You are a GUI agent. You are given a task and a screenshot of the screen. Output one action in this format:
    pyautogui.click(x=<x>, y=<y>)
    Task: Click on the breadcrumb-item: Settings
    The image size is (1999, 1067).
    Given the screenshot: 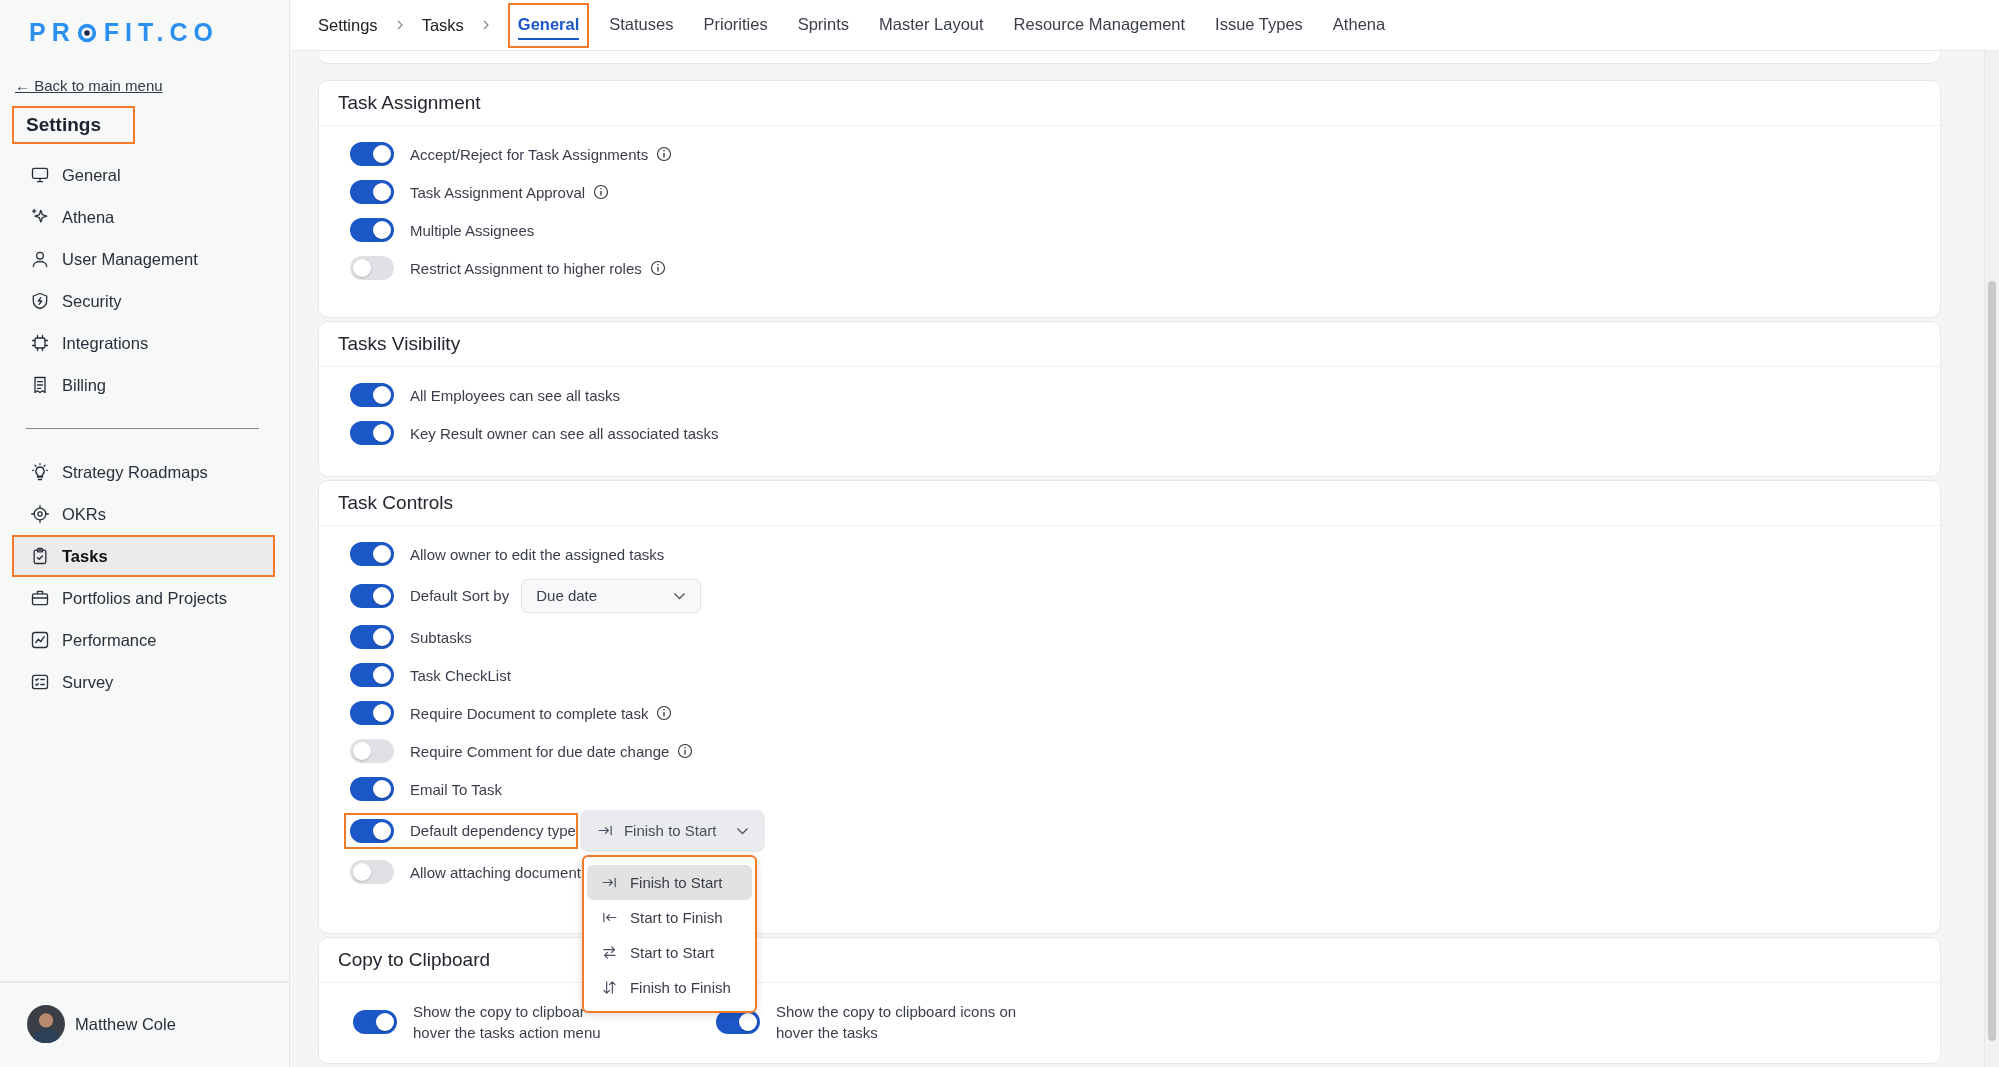 What is the action you would take?
    pyautogui.click(x=348, y=25)
    